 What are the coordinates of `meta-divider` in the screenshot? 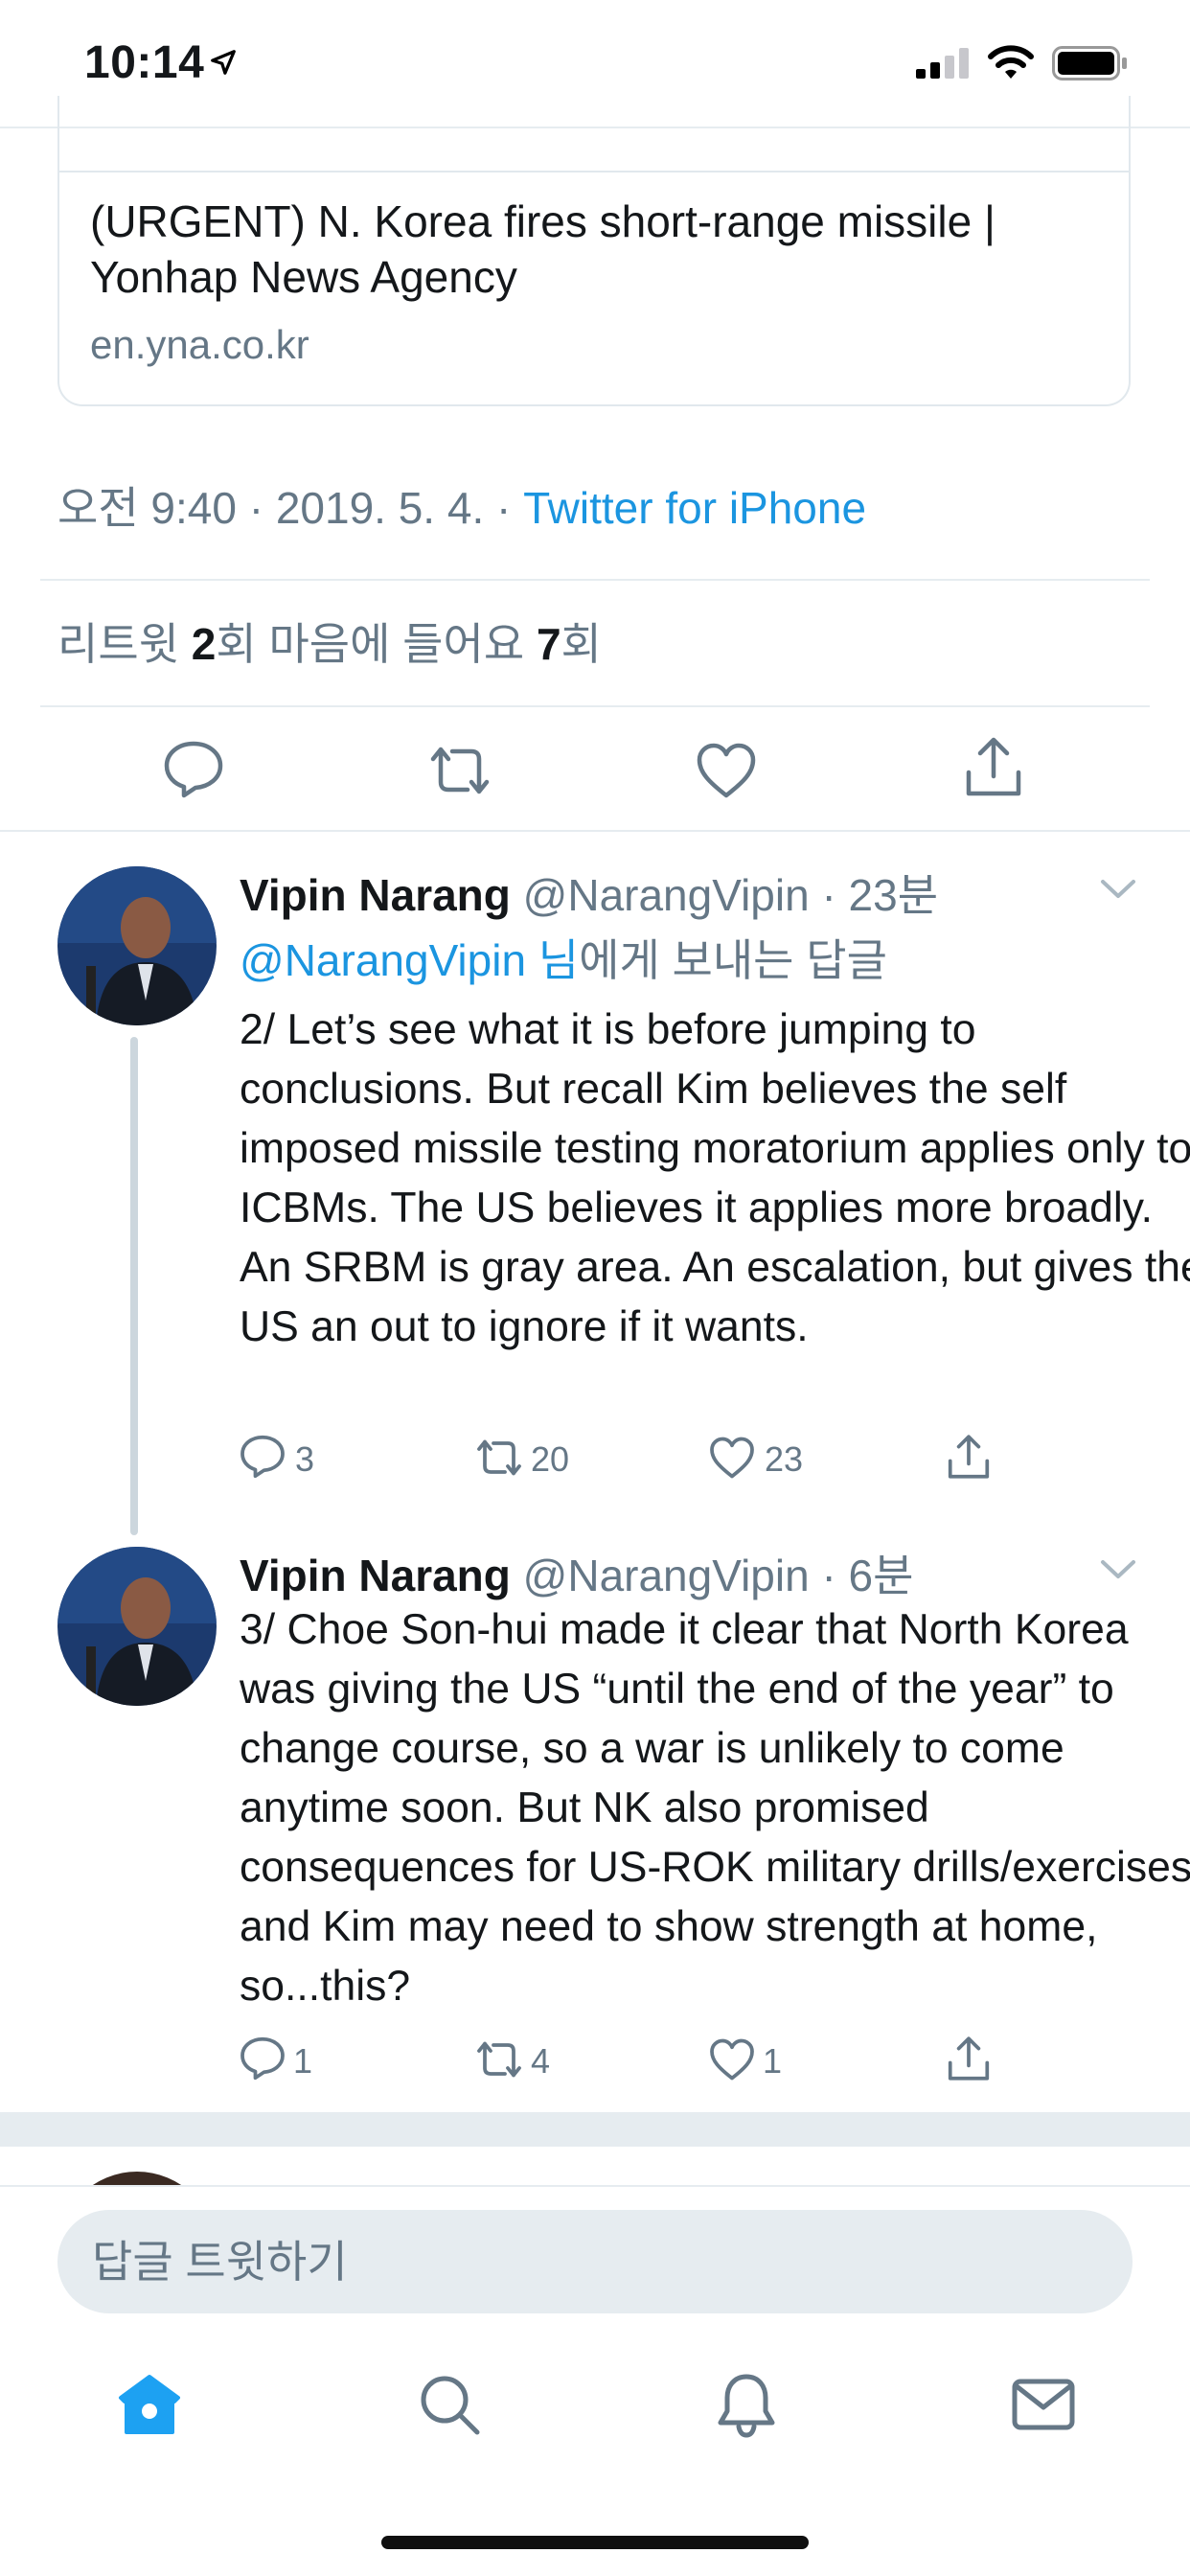 It's located at (595, 580).